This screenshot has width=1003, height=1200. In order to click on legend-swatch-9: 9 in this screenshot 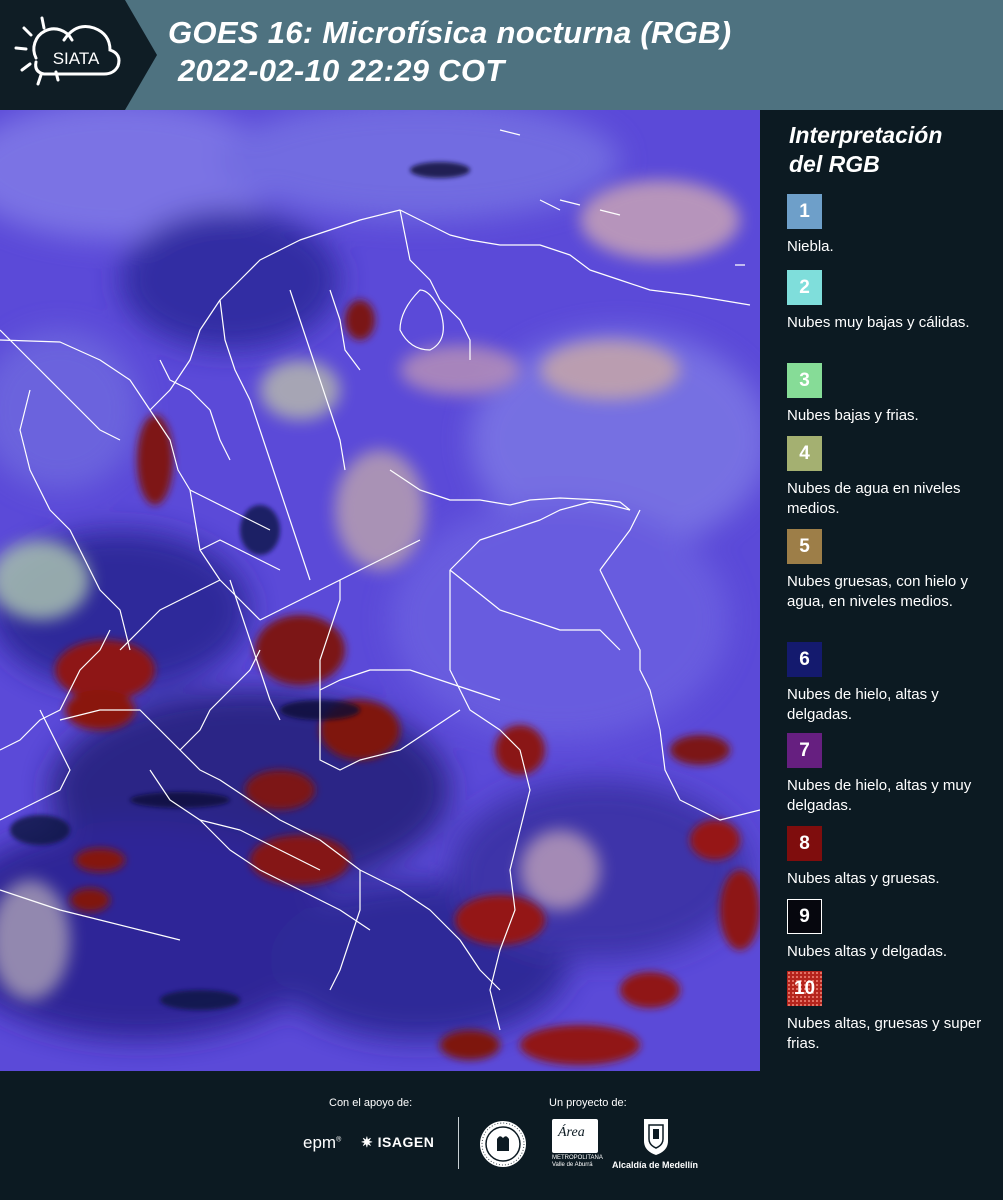, I will do `click(804, 916)`.